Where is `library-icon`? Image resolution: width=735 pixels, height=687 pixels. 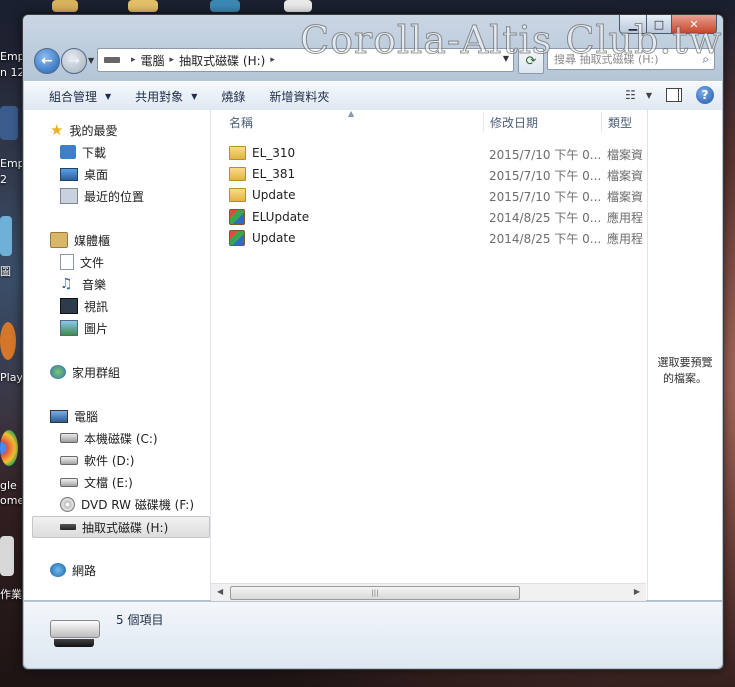
library-icon is located at coordinates (59, 240).